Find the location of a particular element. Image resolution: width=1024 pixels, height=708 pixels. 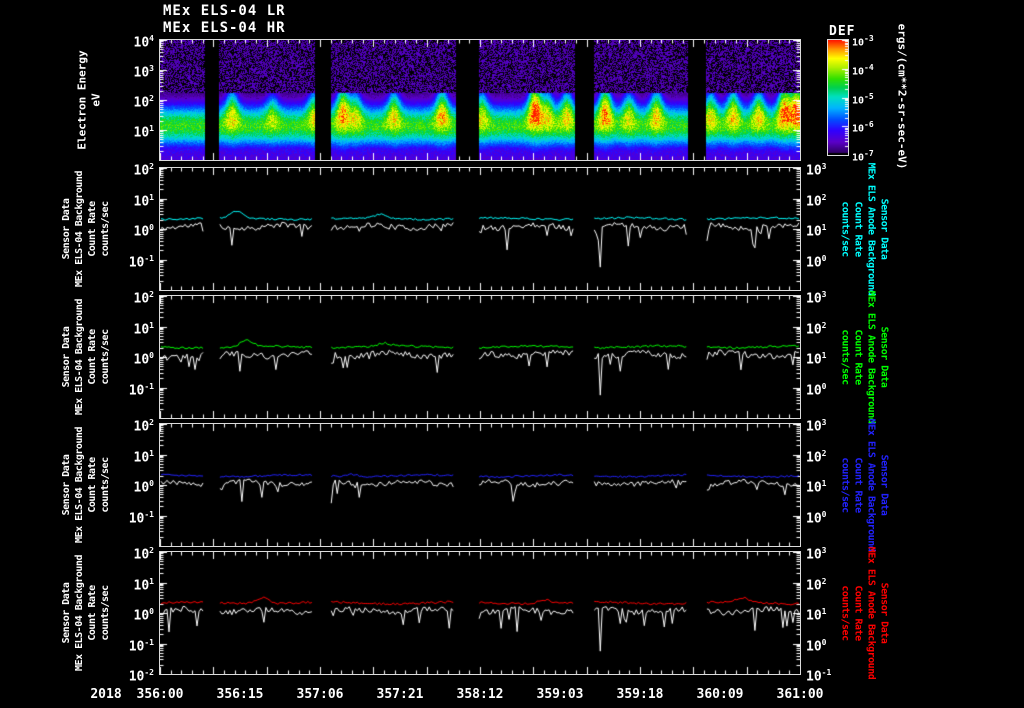

x-axis-time-label: 360:09 is located at coordinates (720, 694).